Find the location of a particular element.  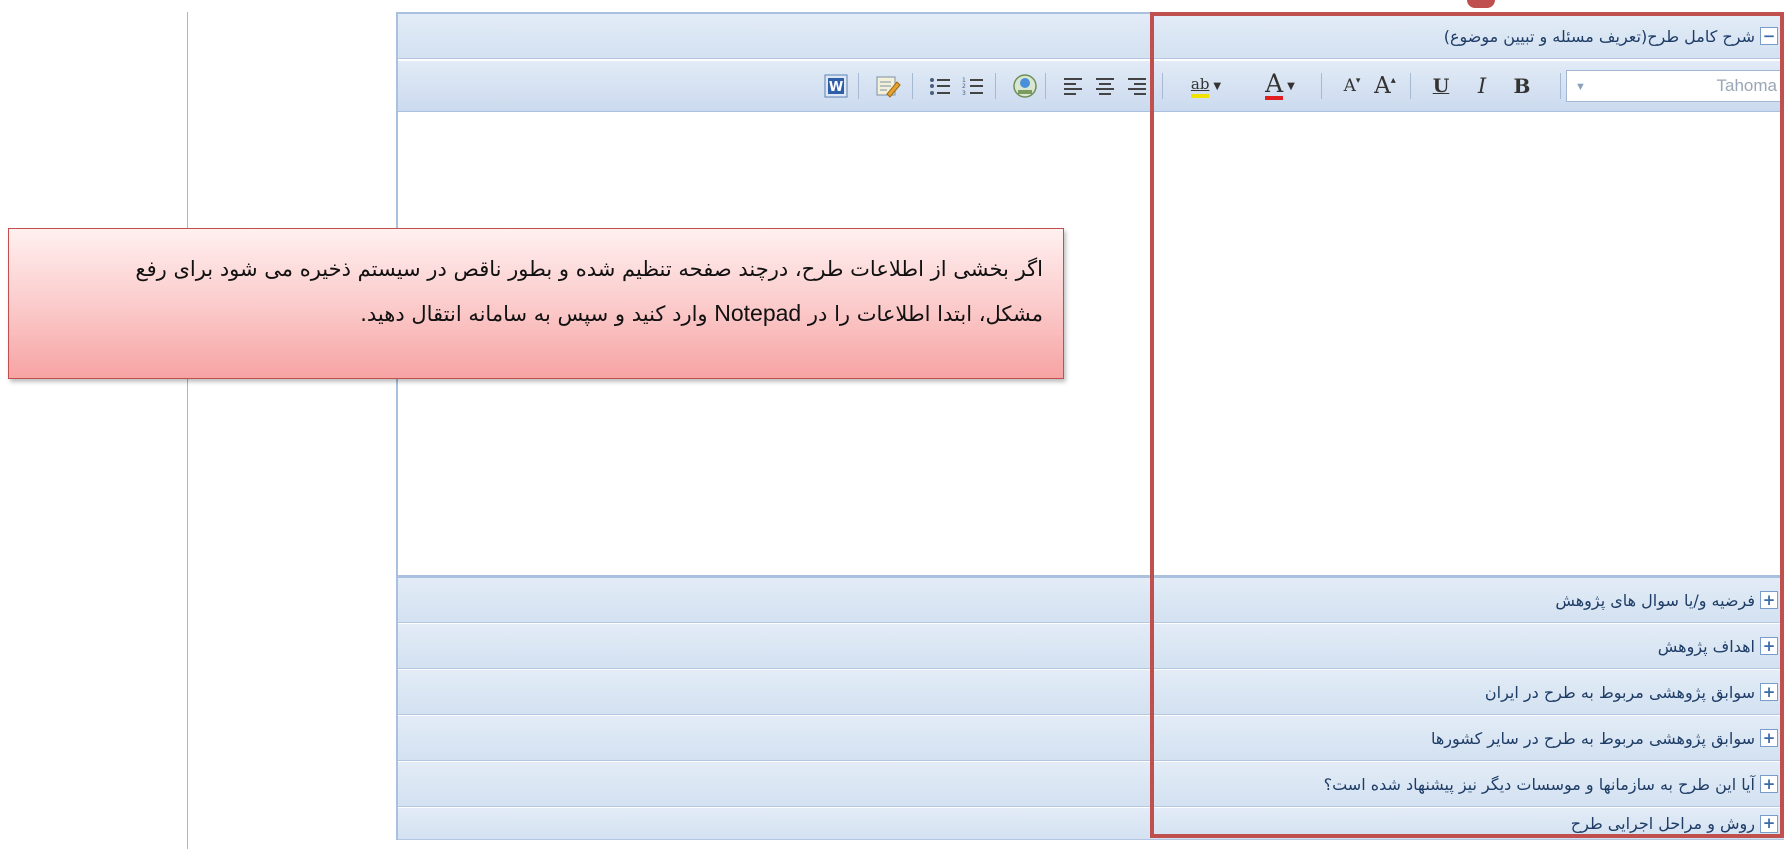

numbered-list-button: 123 is located at coordinates (973, 86).